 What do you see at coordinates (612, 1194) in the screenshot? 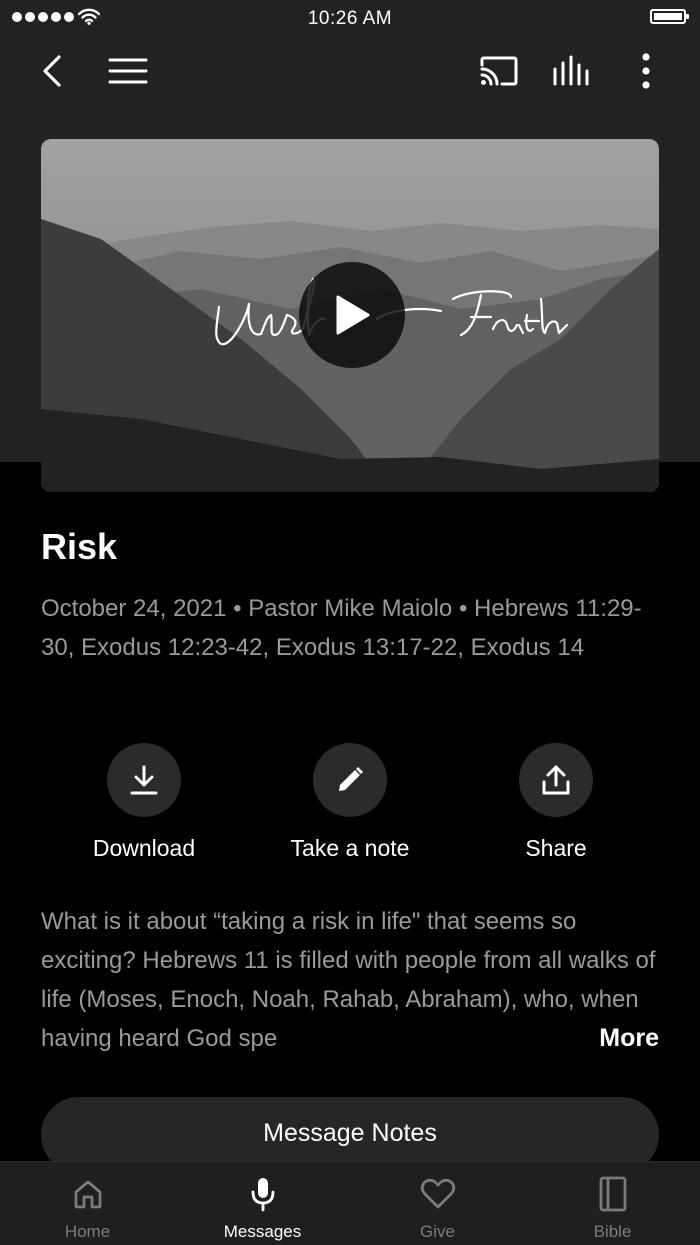
I see `book-icon` at bounding box center [612, 1194].